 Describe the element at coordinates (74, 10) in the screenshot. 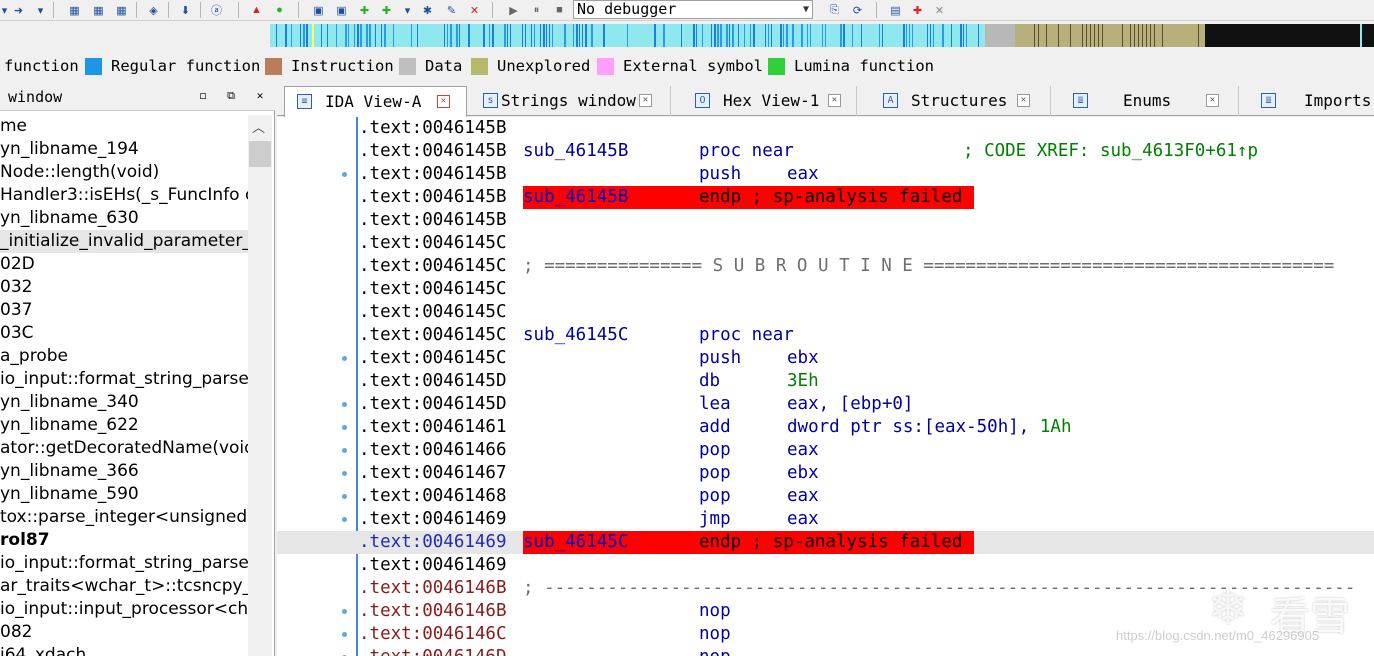

I see `segment-icon: ▦` at that location.